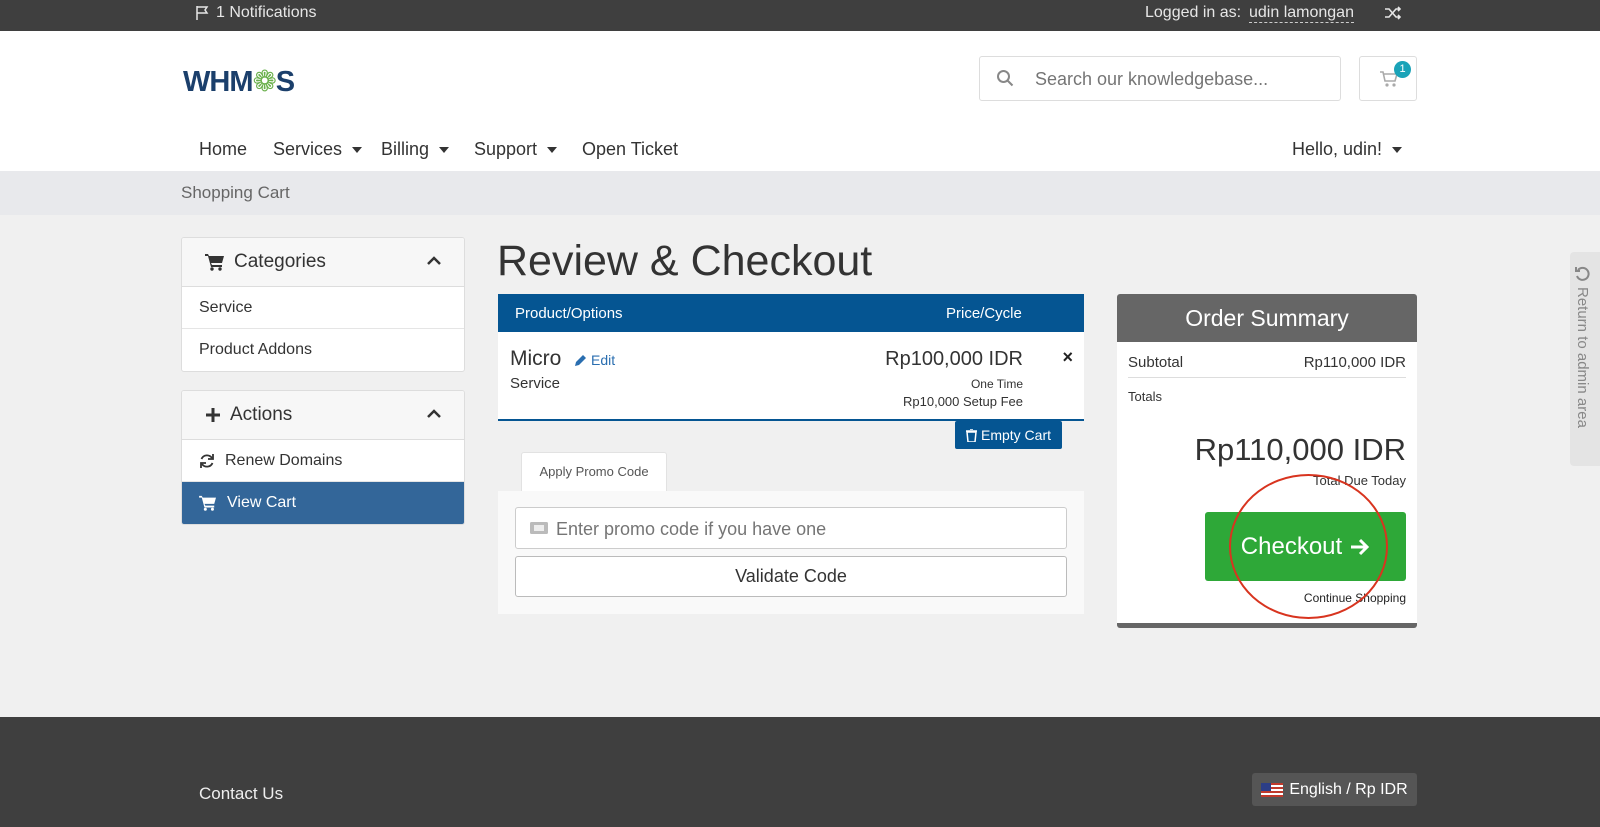 The height and width of the screenshot is (827, 1600). Describe the element at coordinates (536, 358) in the screenshot. I see `item-name: Micro` at that location.